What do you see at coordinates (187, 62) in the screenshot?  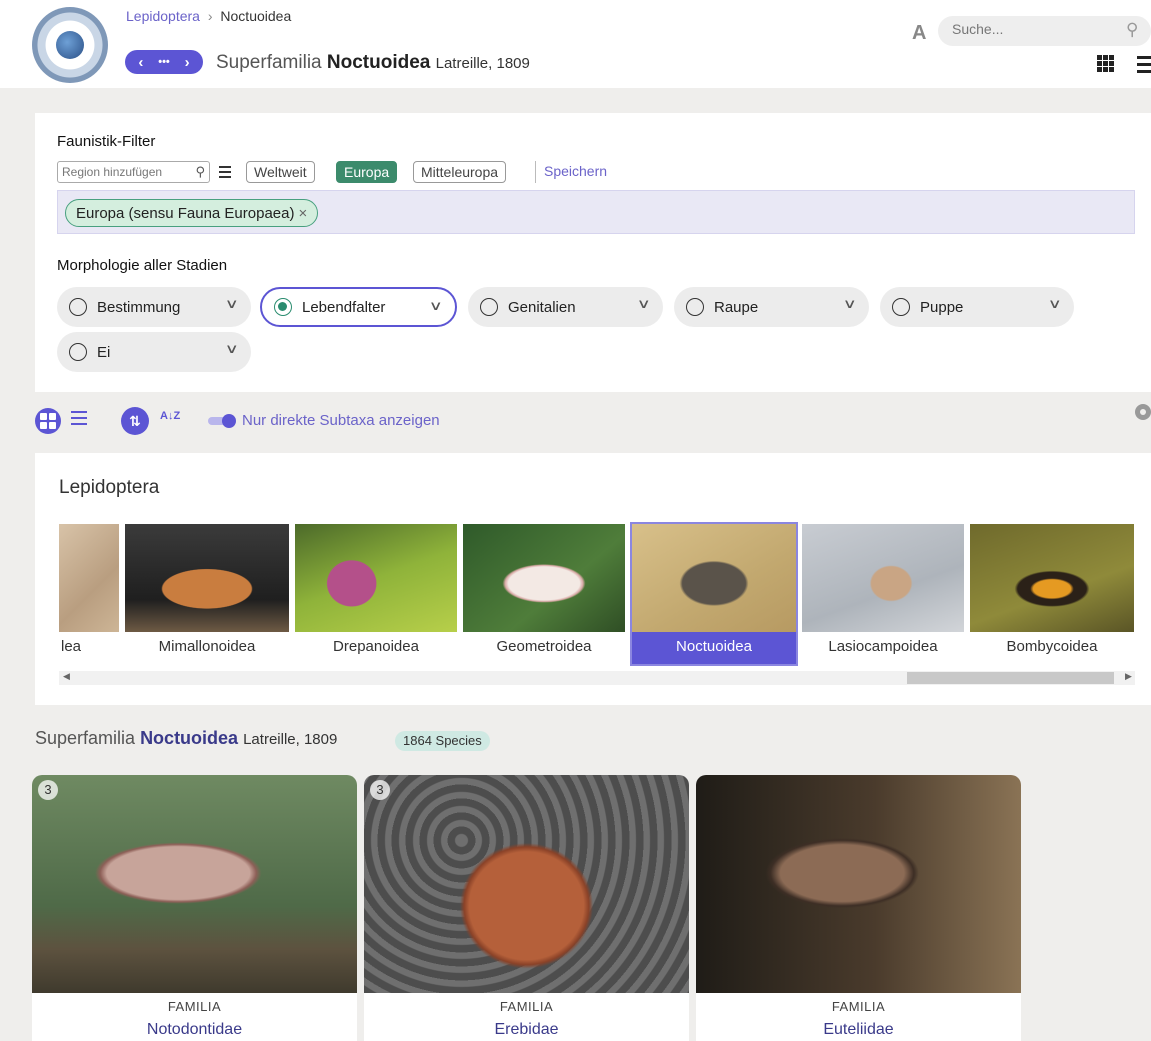 I see `next-taxon-button: ›` at bounding box center [187, 62].